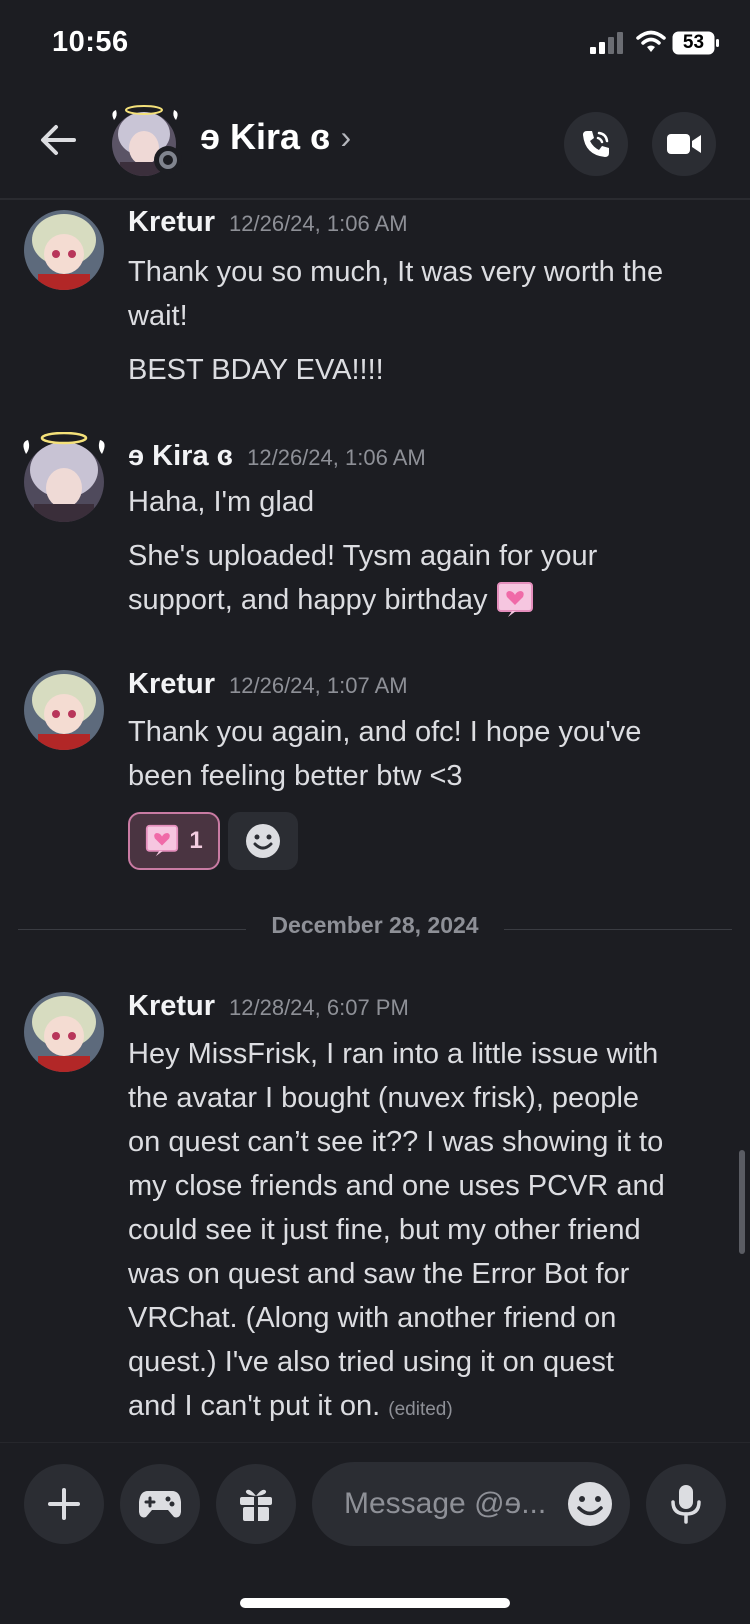 This screenshot has width=750, height=1624. I want to click on message-text: Haha, I'm glad, so click(221, 502).